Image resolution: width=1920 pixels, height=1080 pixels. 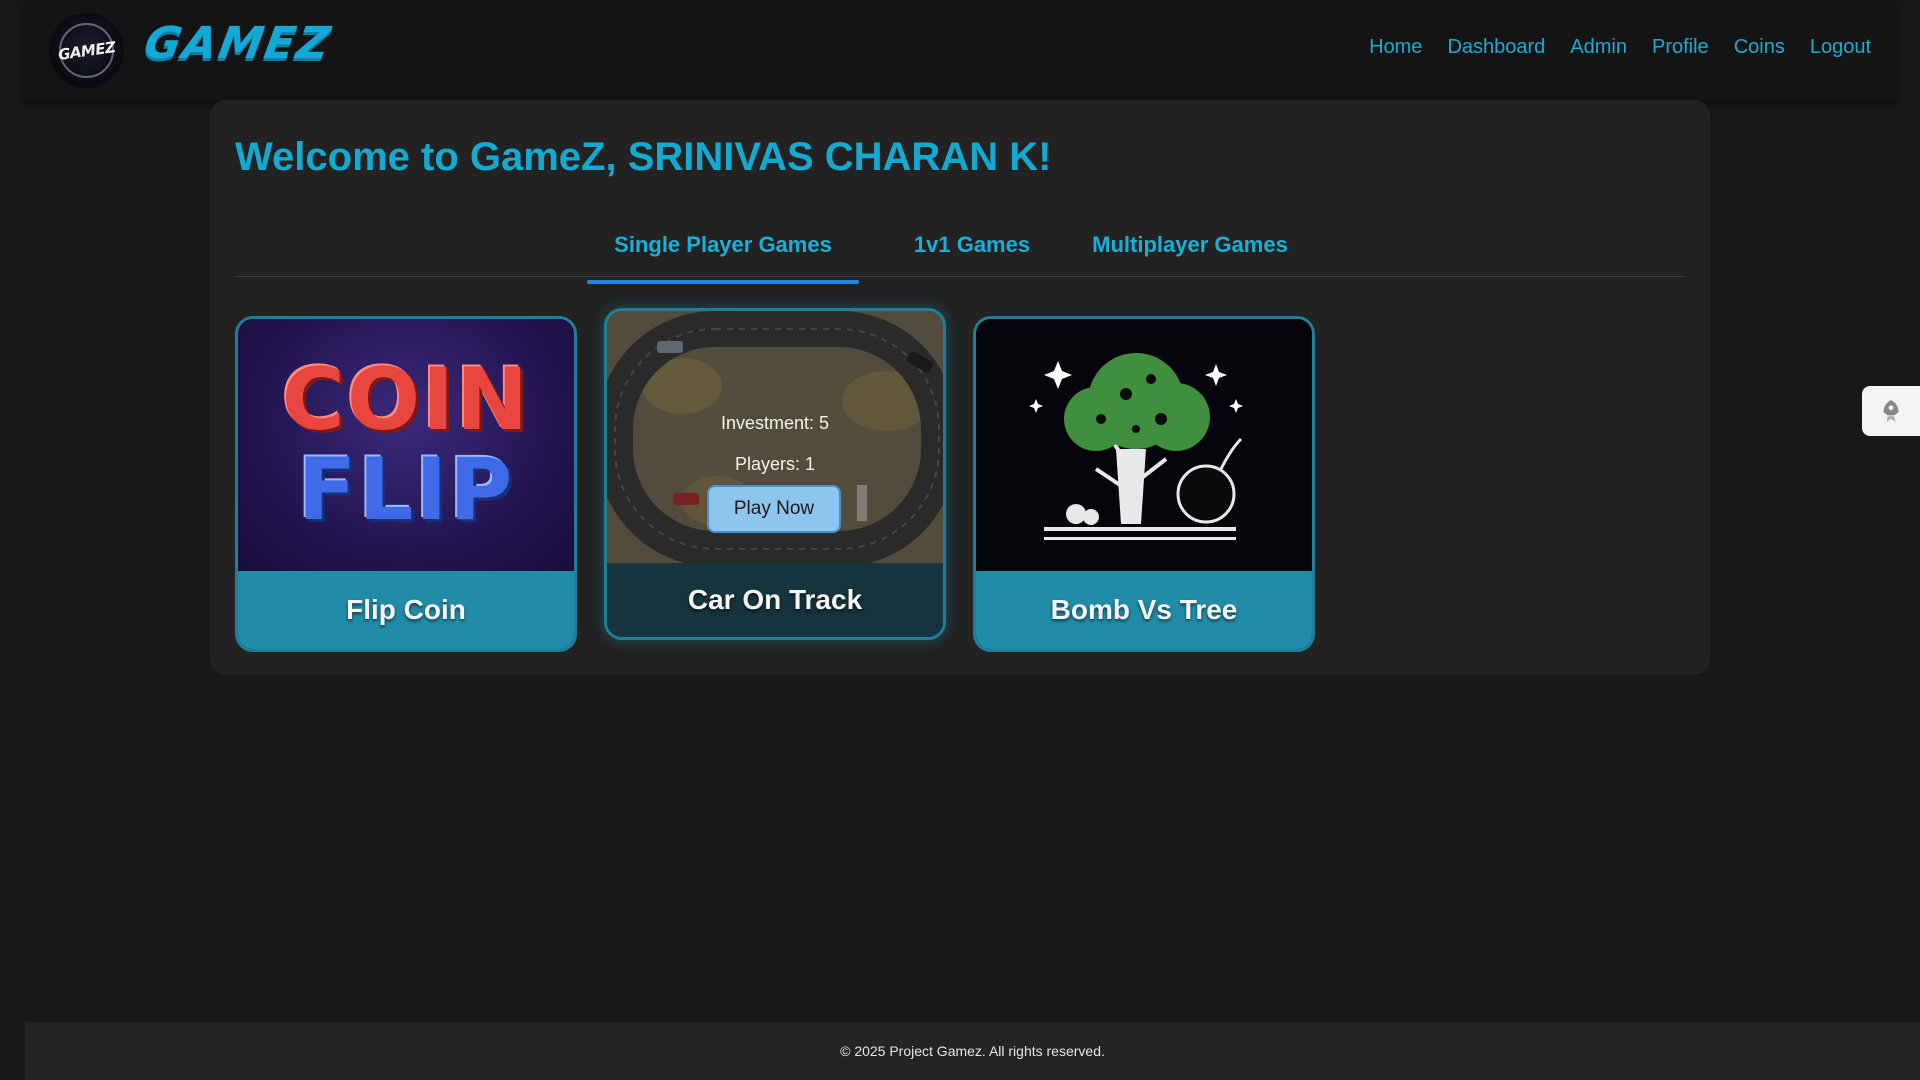 I want to click on game-card-title: Bomb Vs Tree, so click(x=1144, y=610).